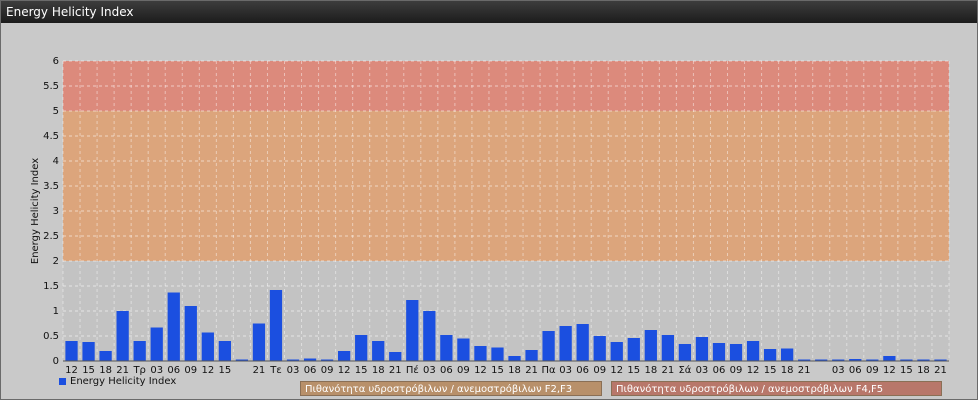 This screenshot has width=978, height=400. I want to click on y-tick-label: 5.5, so click(51, 86).